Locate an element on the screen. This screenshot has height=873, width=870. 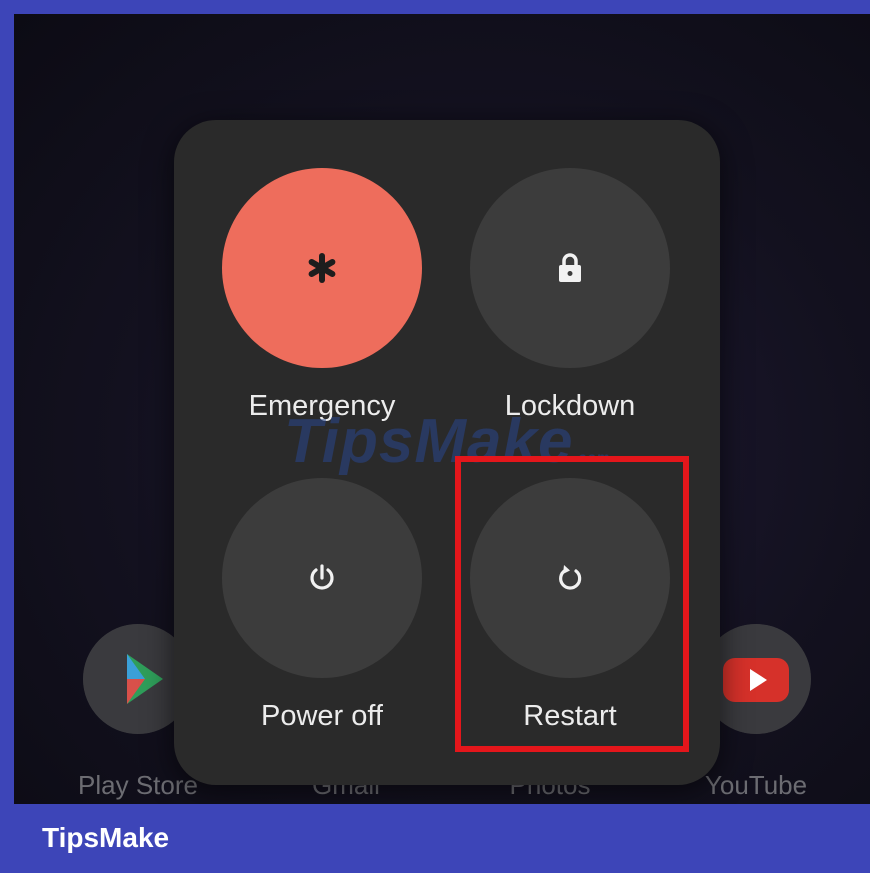
lockdown-button is located at coordinates (570, 268).